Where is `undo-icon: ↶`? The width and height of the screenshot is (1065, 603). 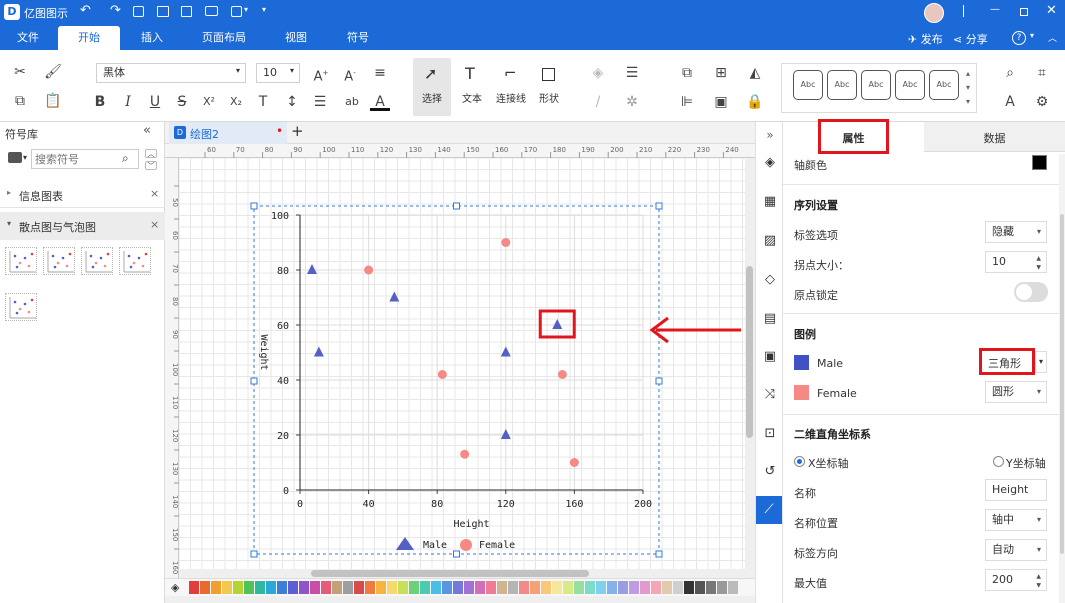
undo-icon: ↶ is located at coordinates (85, 10).